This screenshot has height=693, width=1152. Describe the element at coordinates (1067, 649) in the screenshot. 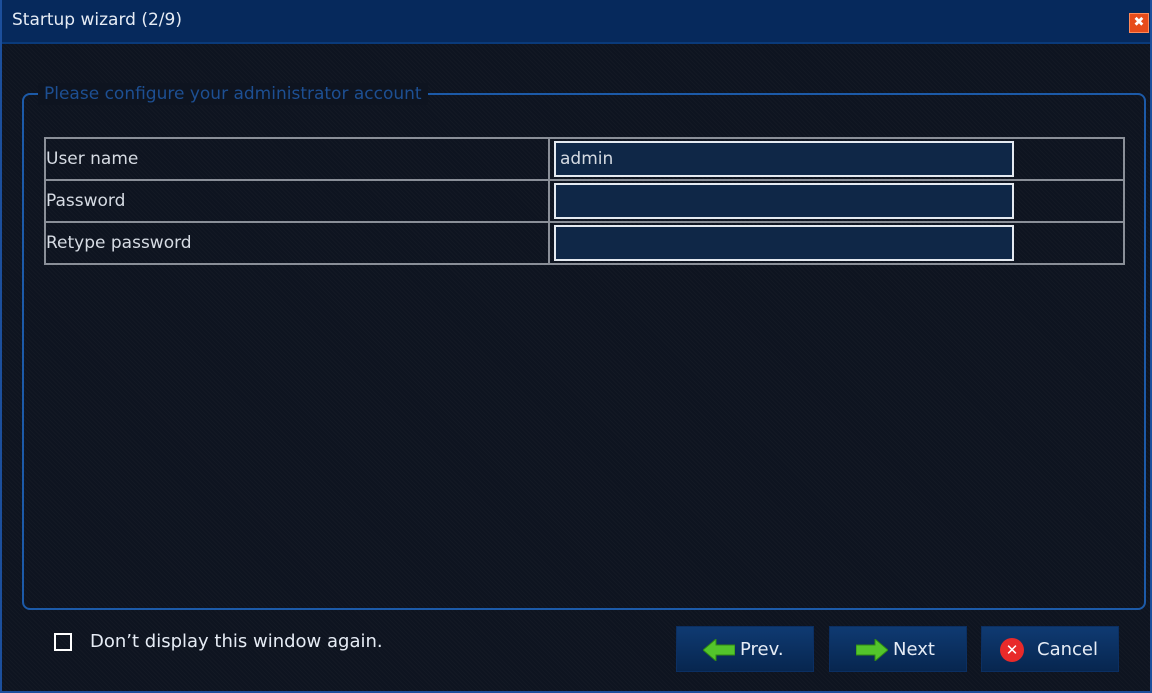

I see `cancel-button-label: Cancel` at that location.